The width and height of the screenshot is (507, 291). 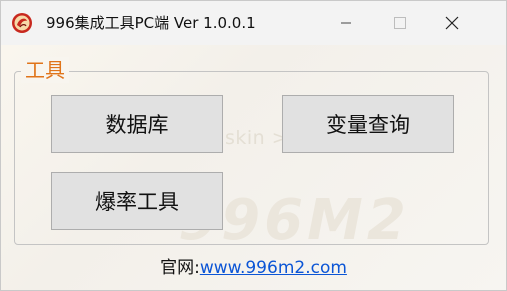 I want to click on maximize-button, so click(x=400, y=23).